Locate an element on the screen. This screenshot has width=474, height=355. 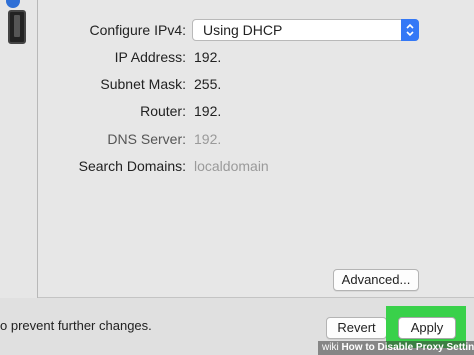
revert-button: Revert is located at coordinates (356, 328).